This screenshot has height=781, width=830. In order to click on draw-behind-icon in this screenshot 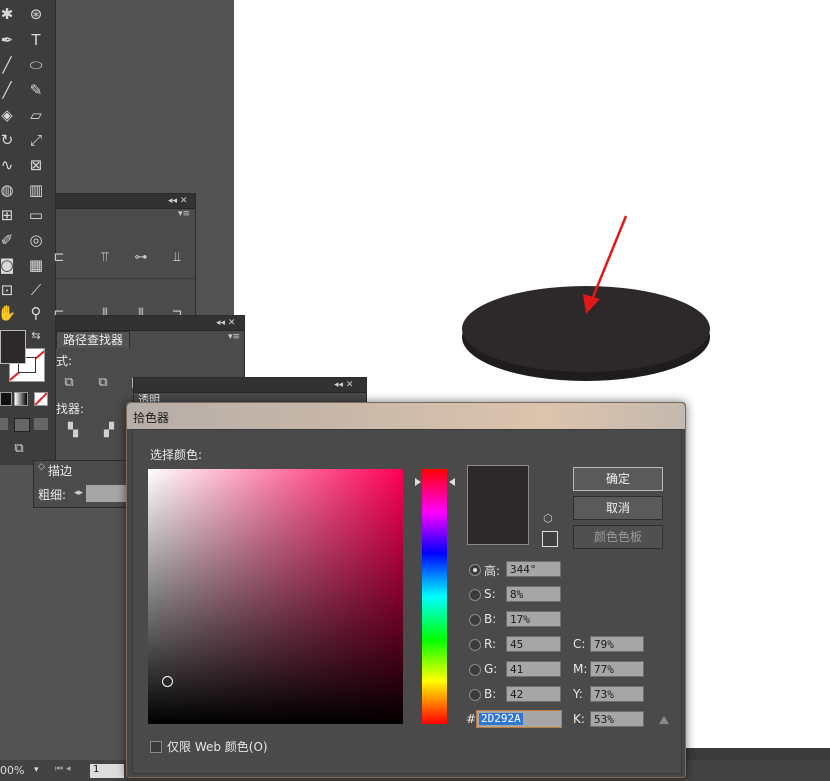, I will do `click(22, 425)`.